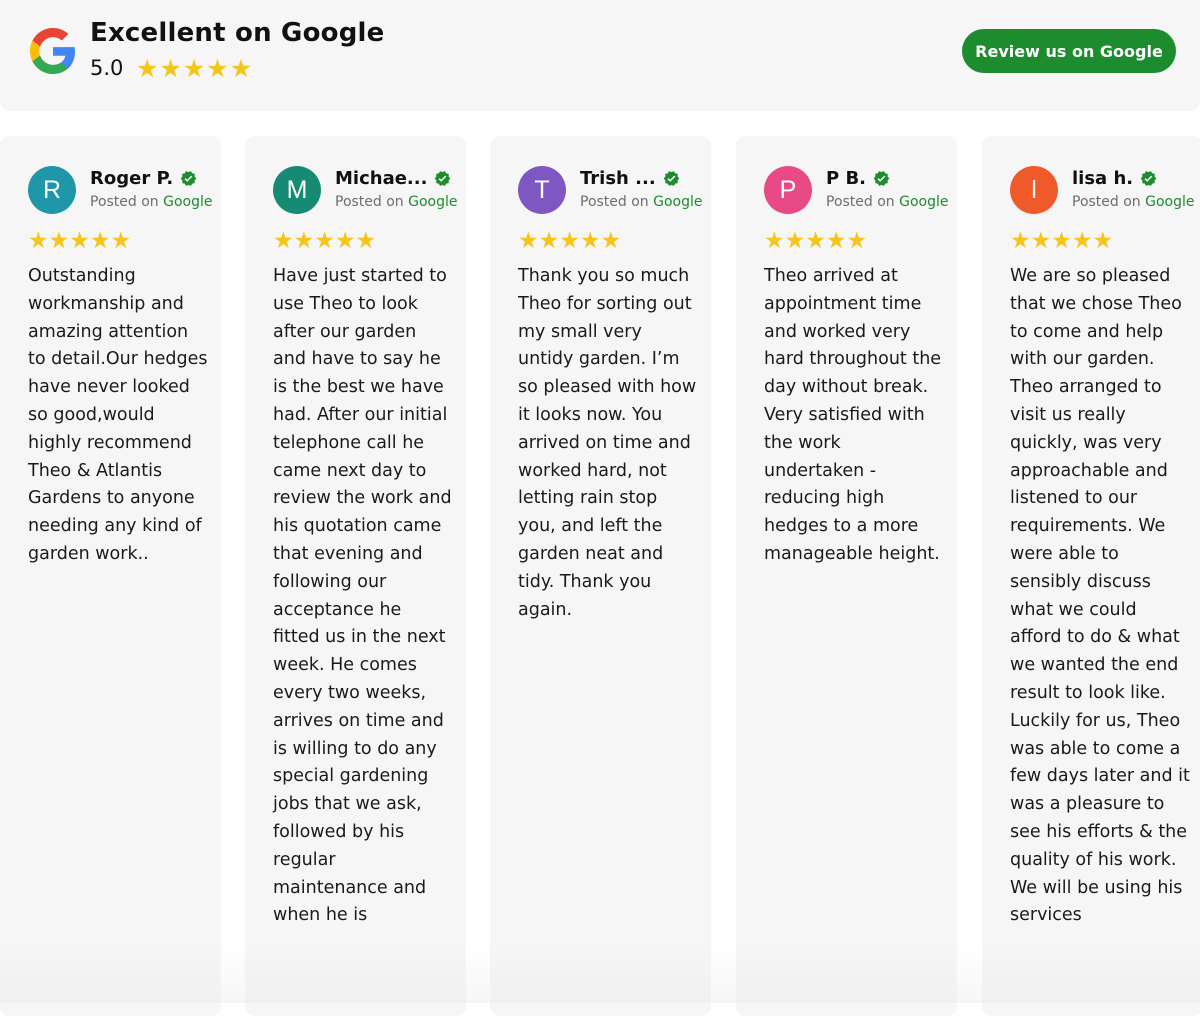 The width and height of the screenshot is (1200, 1016). Describe the element at coordinates (53, 51) in the screenshot. I see `google-logo-icon` at that location.